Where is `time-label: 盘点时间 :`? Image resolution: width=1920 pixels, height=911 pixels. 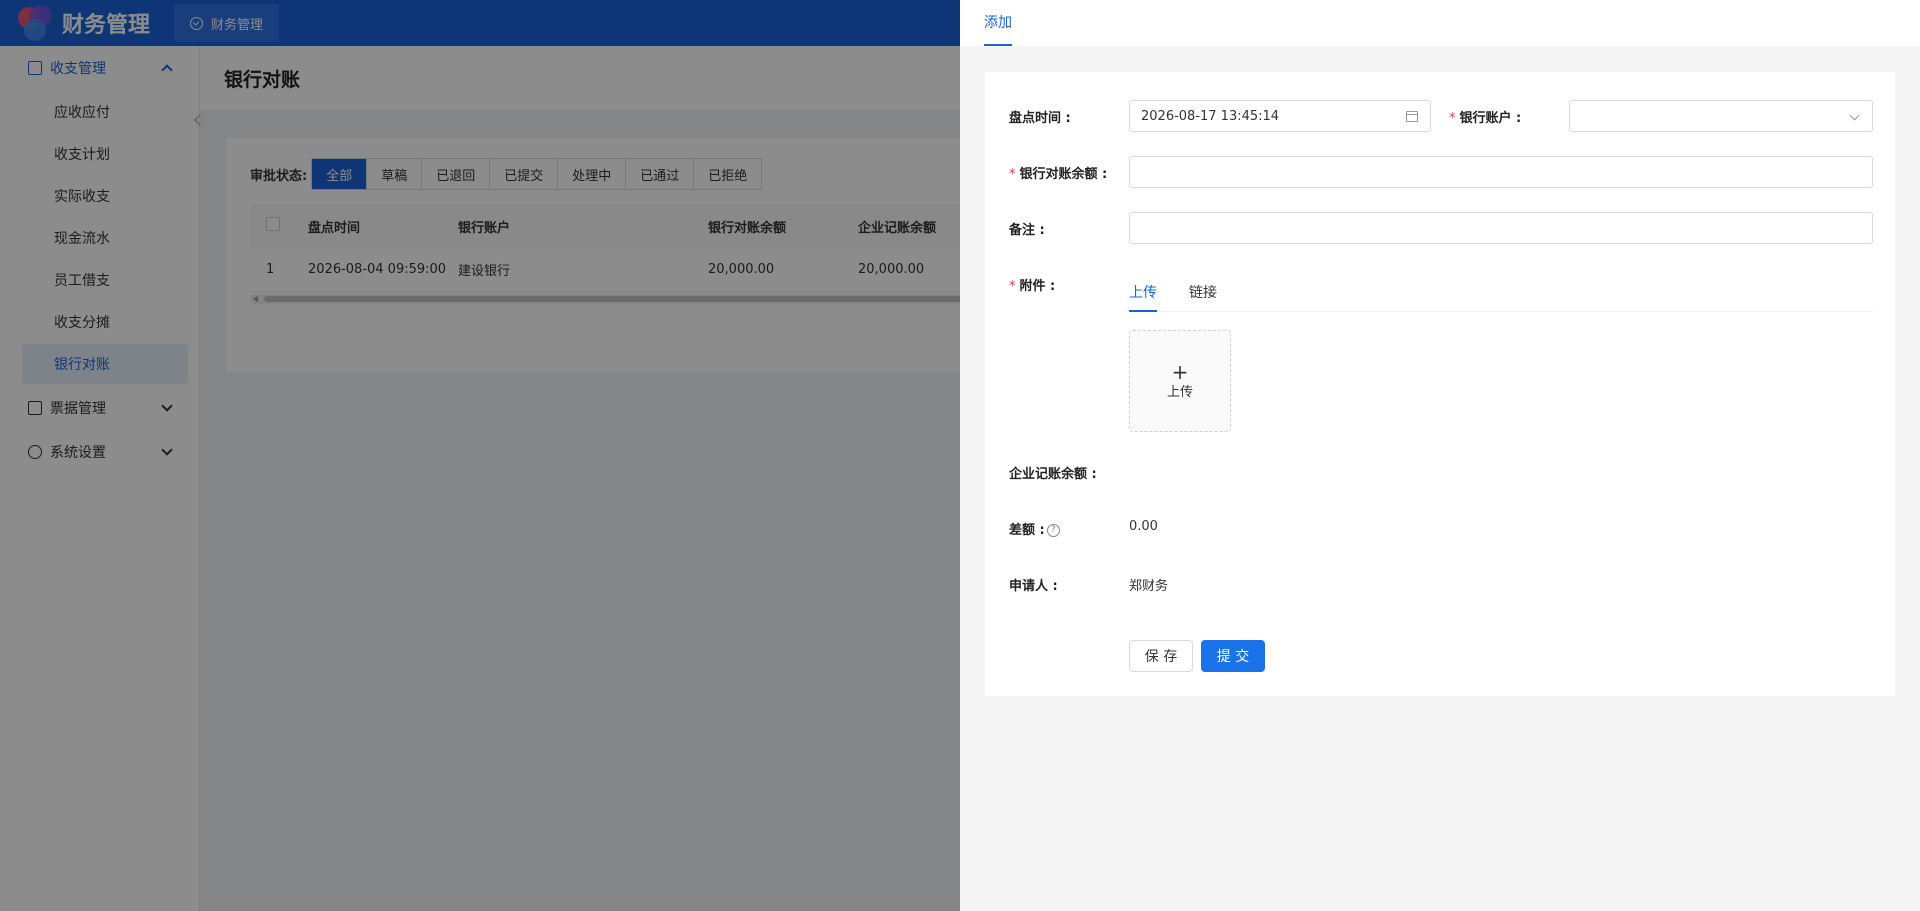 time-label: 盘点时间 : is located at coordinates (1040, 118).